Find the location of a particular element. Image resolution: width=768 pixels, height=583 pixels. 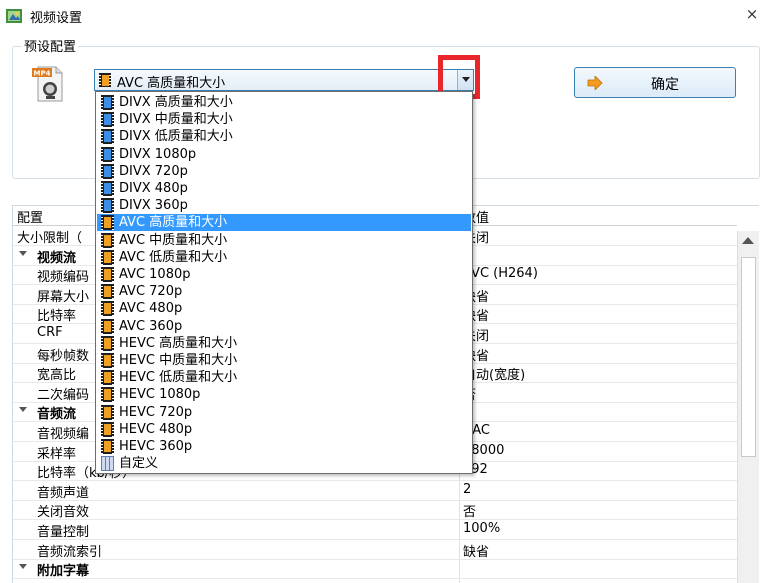

dropdown-option-label: DIVX 720p is located at coordinates (153, 171).